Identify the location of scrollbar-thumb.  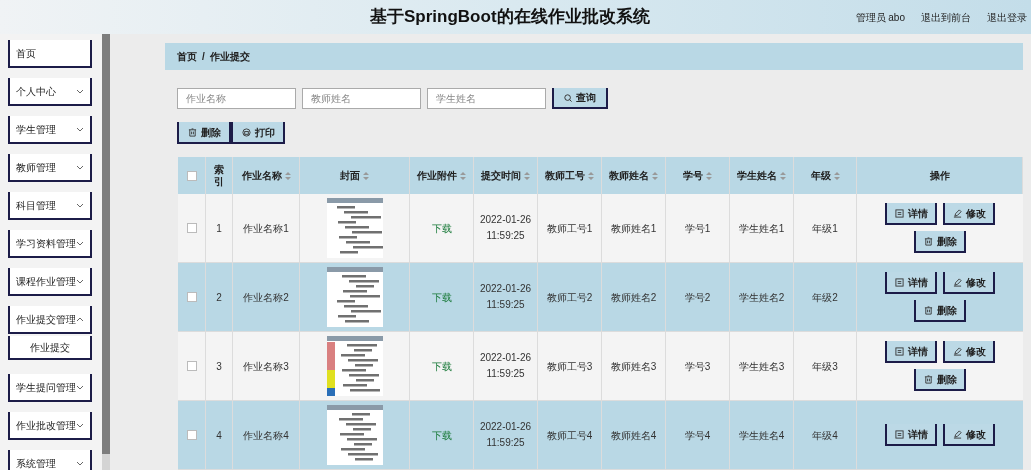
(106, 244).